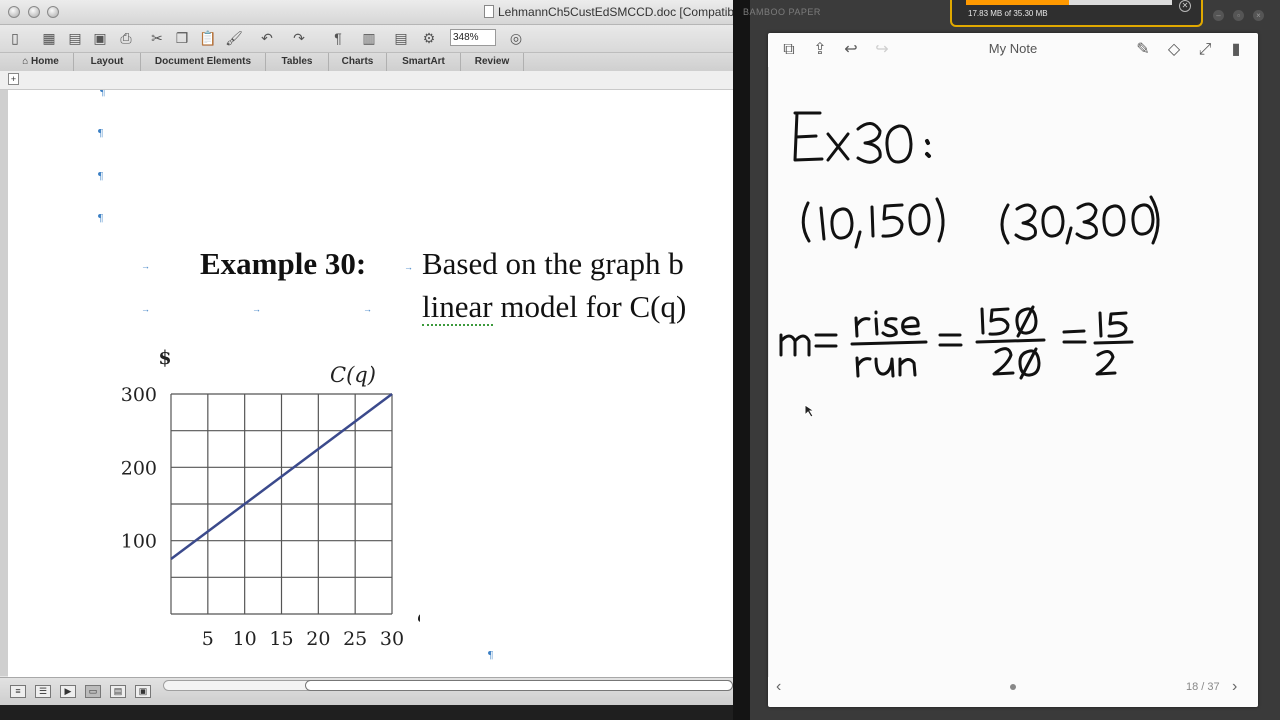  Describe the element at coordinates (1008, 13) in the screenshot. I see `download-status: 17.83 MB of 35.30 MB` at that location.